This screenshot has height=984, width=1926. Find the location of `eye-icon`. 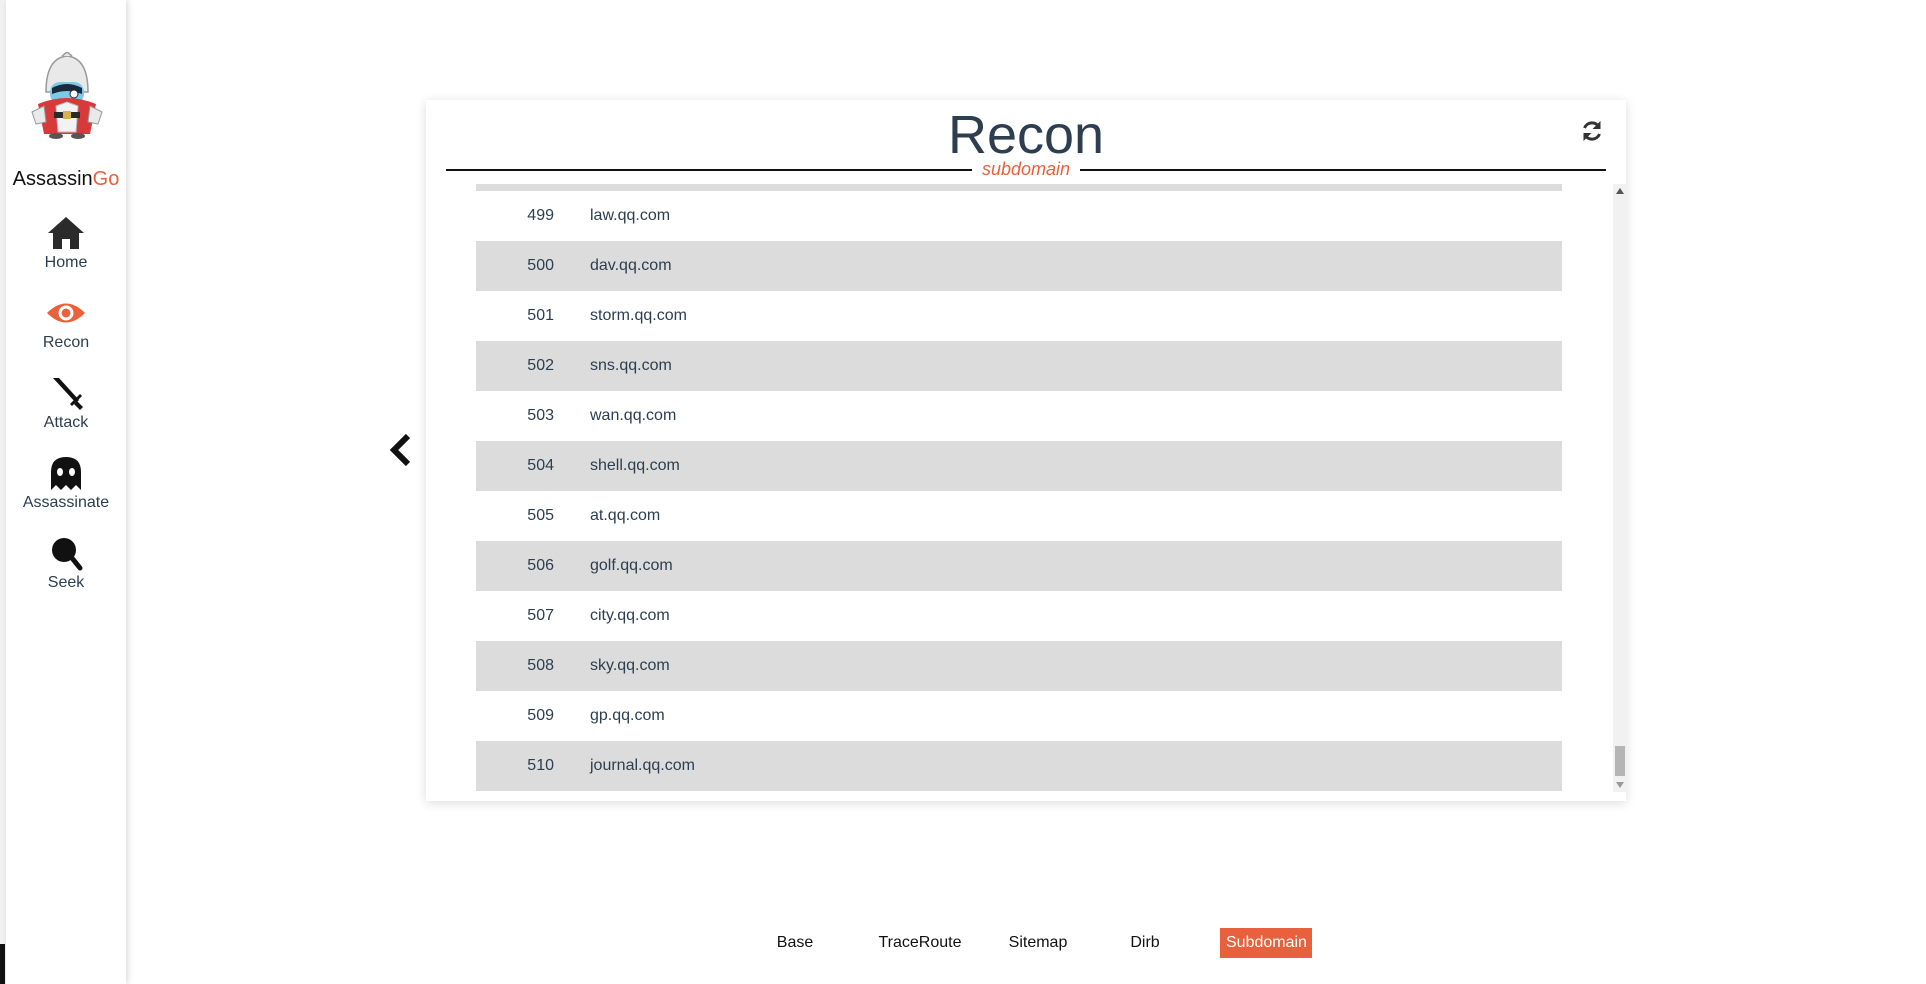

eye-icon is located at coordinates (66, 313).